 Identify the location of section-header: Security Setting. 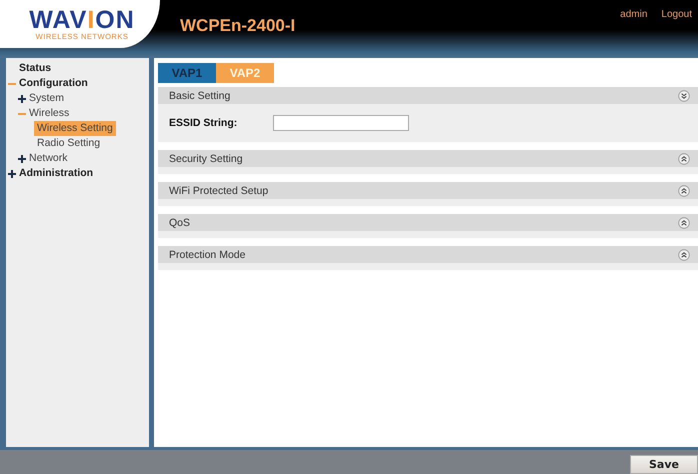
(428, 158).